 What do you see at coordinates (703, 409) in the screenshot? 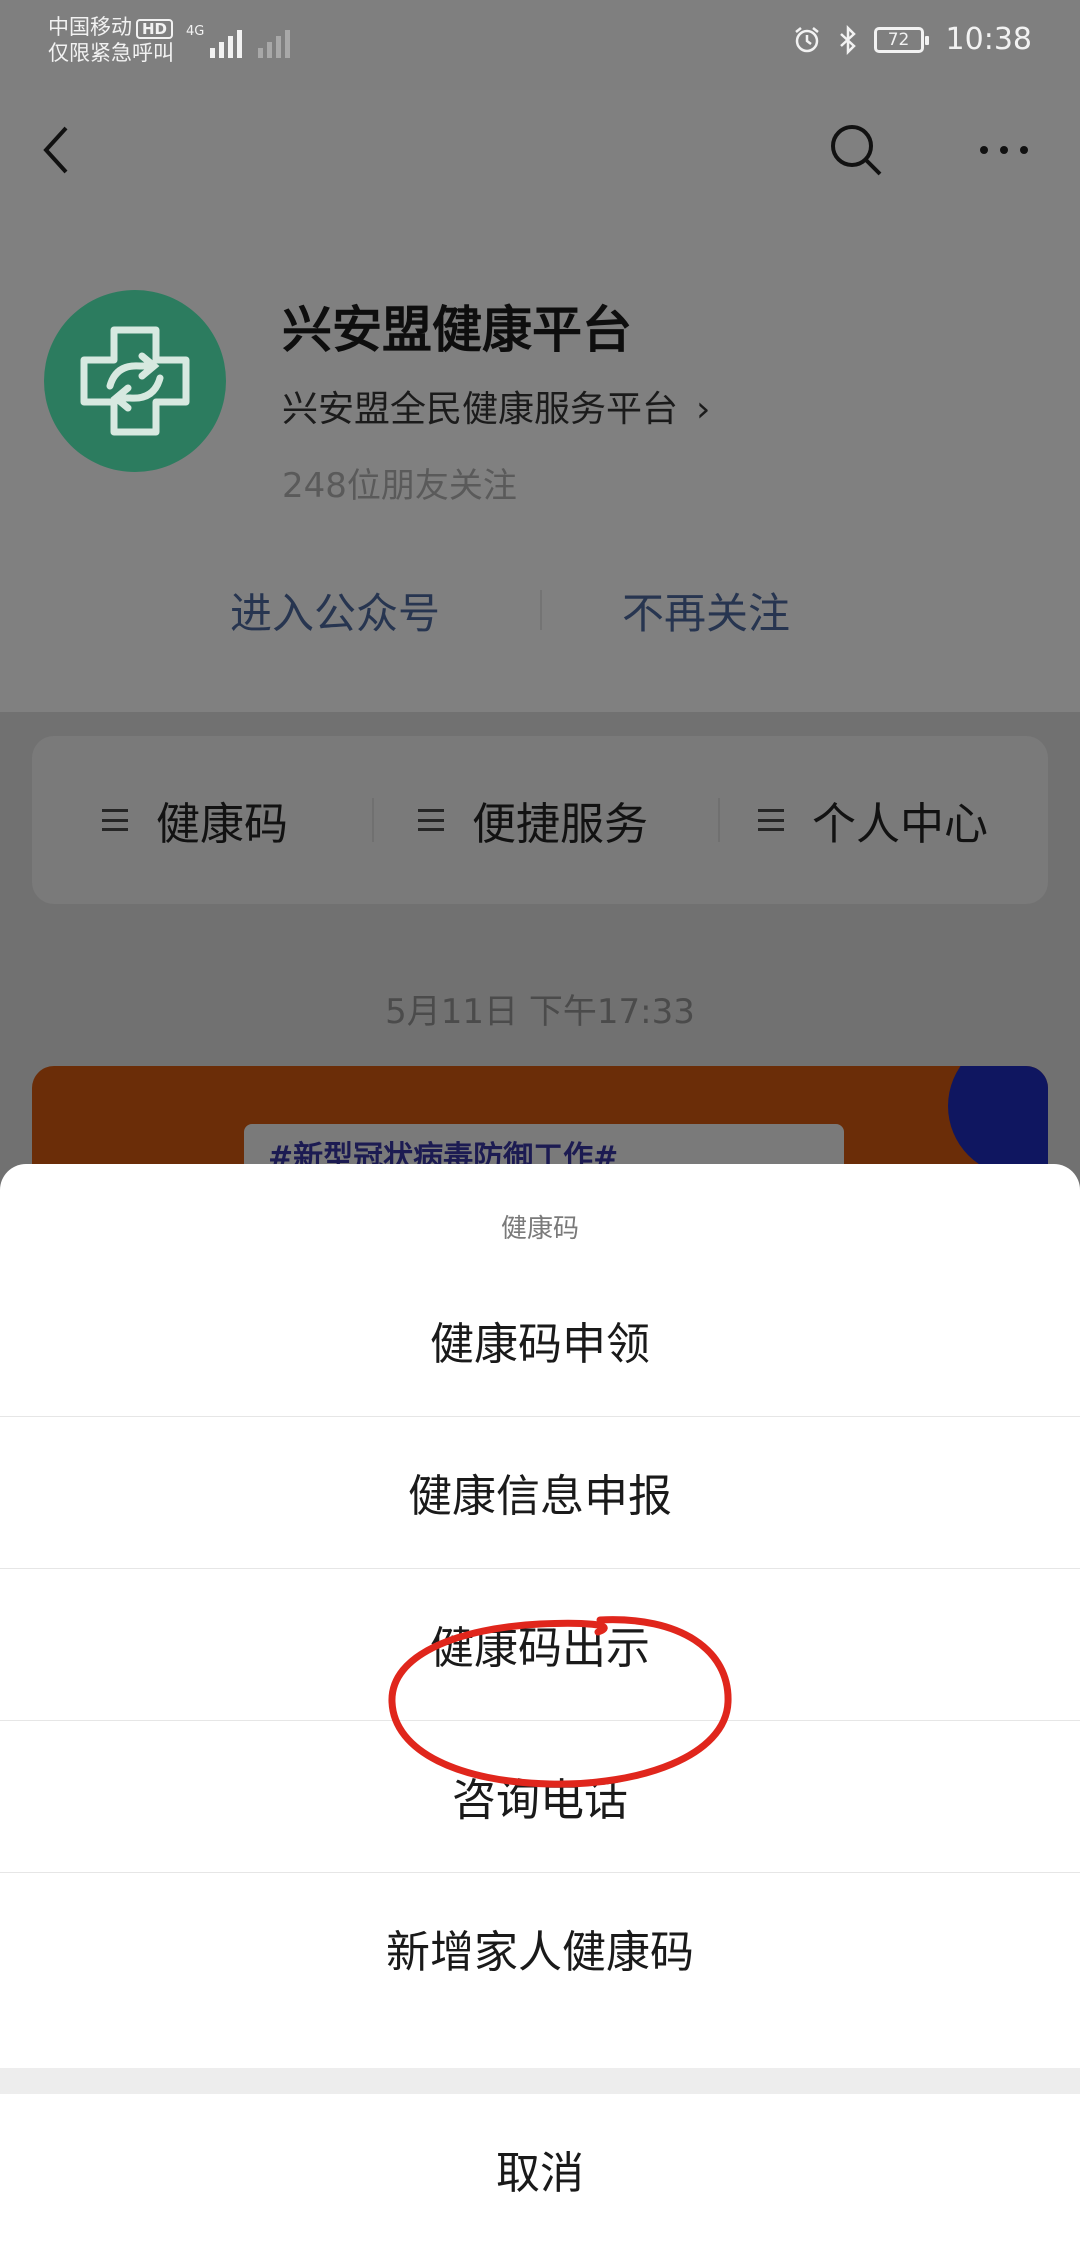
I see `chevron-right-icon: ›` at bounding box center [703, 409].